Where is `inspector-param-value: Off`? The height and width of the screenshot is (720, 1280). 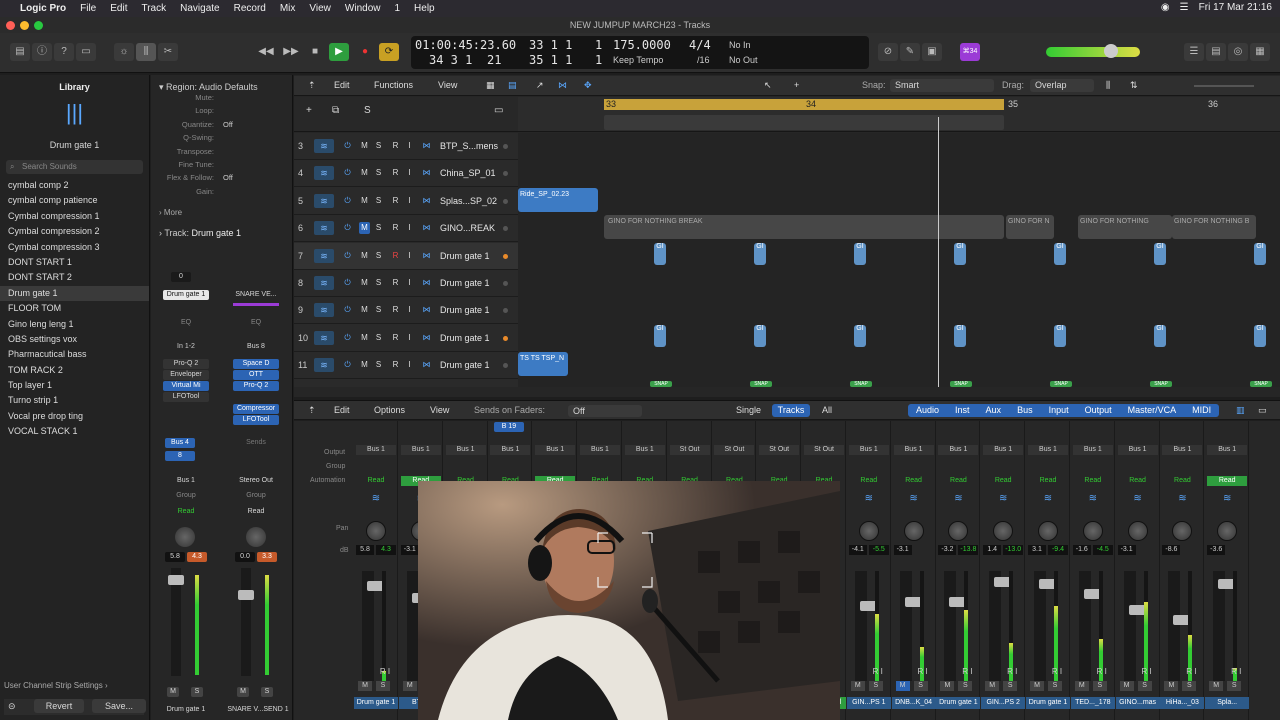 inspector-param-value: Off is located at coordinates (228, 124).